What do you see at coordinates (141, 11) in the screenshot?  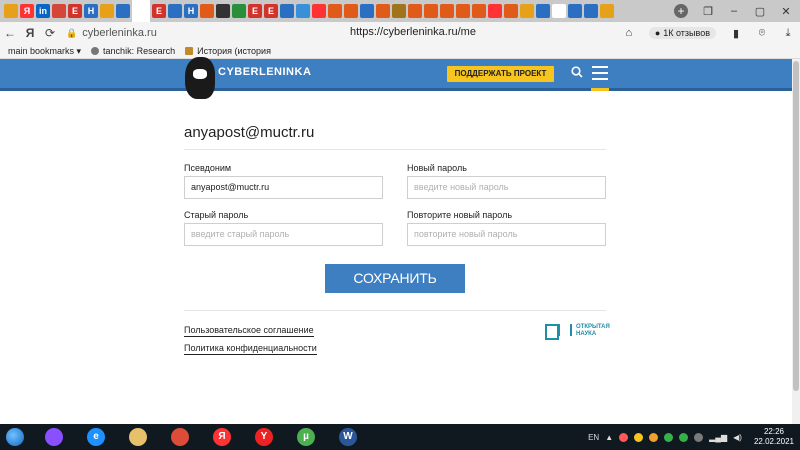 I see `cyberleninka-icon` at bounding box center [141, 11].